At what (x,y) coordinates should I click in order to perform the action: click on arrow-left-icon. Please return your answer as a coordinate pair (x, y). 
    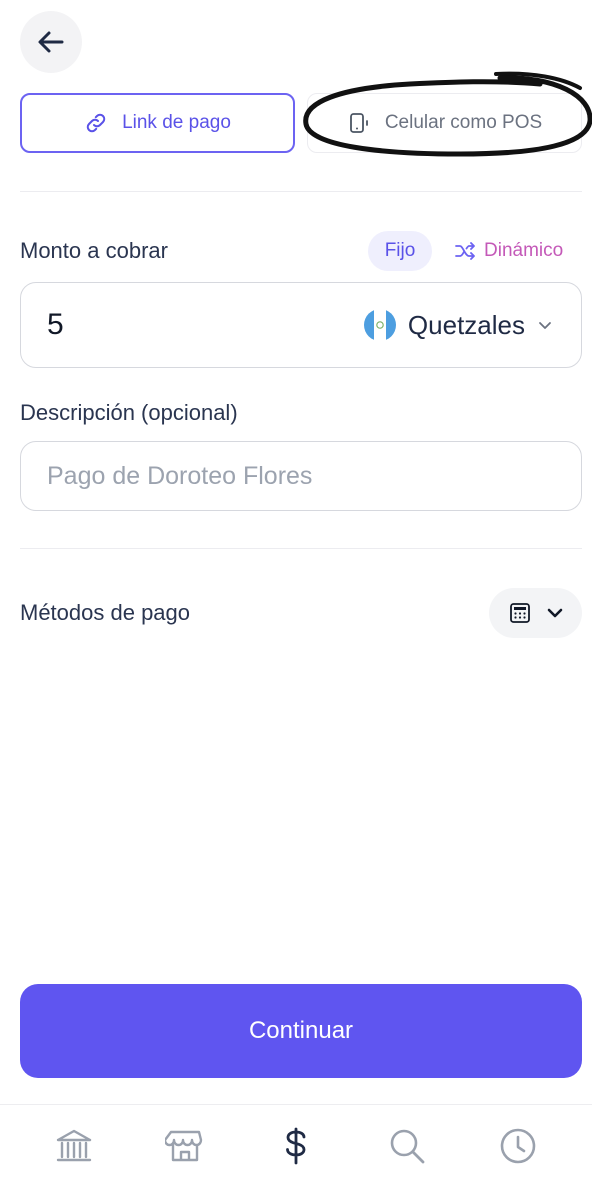
    Looking at the image, I should click on (51, 42).